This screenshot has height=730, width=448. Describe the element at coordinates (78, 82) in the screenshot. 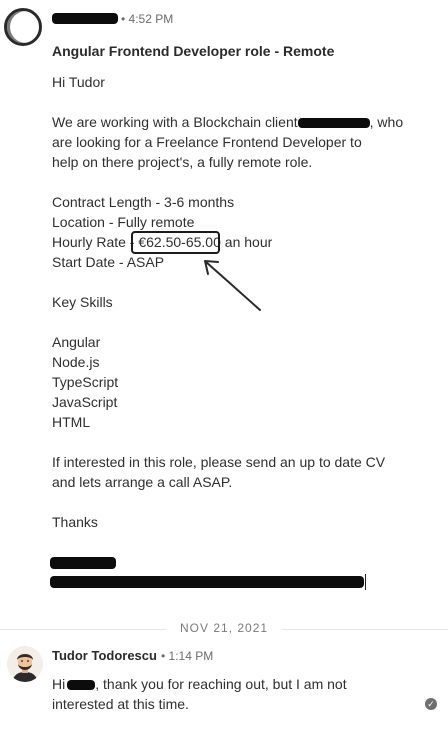

I see `greeting: Hi Tudor` at that location.